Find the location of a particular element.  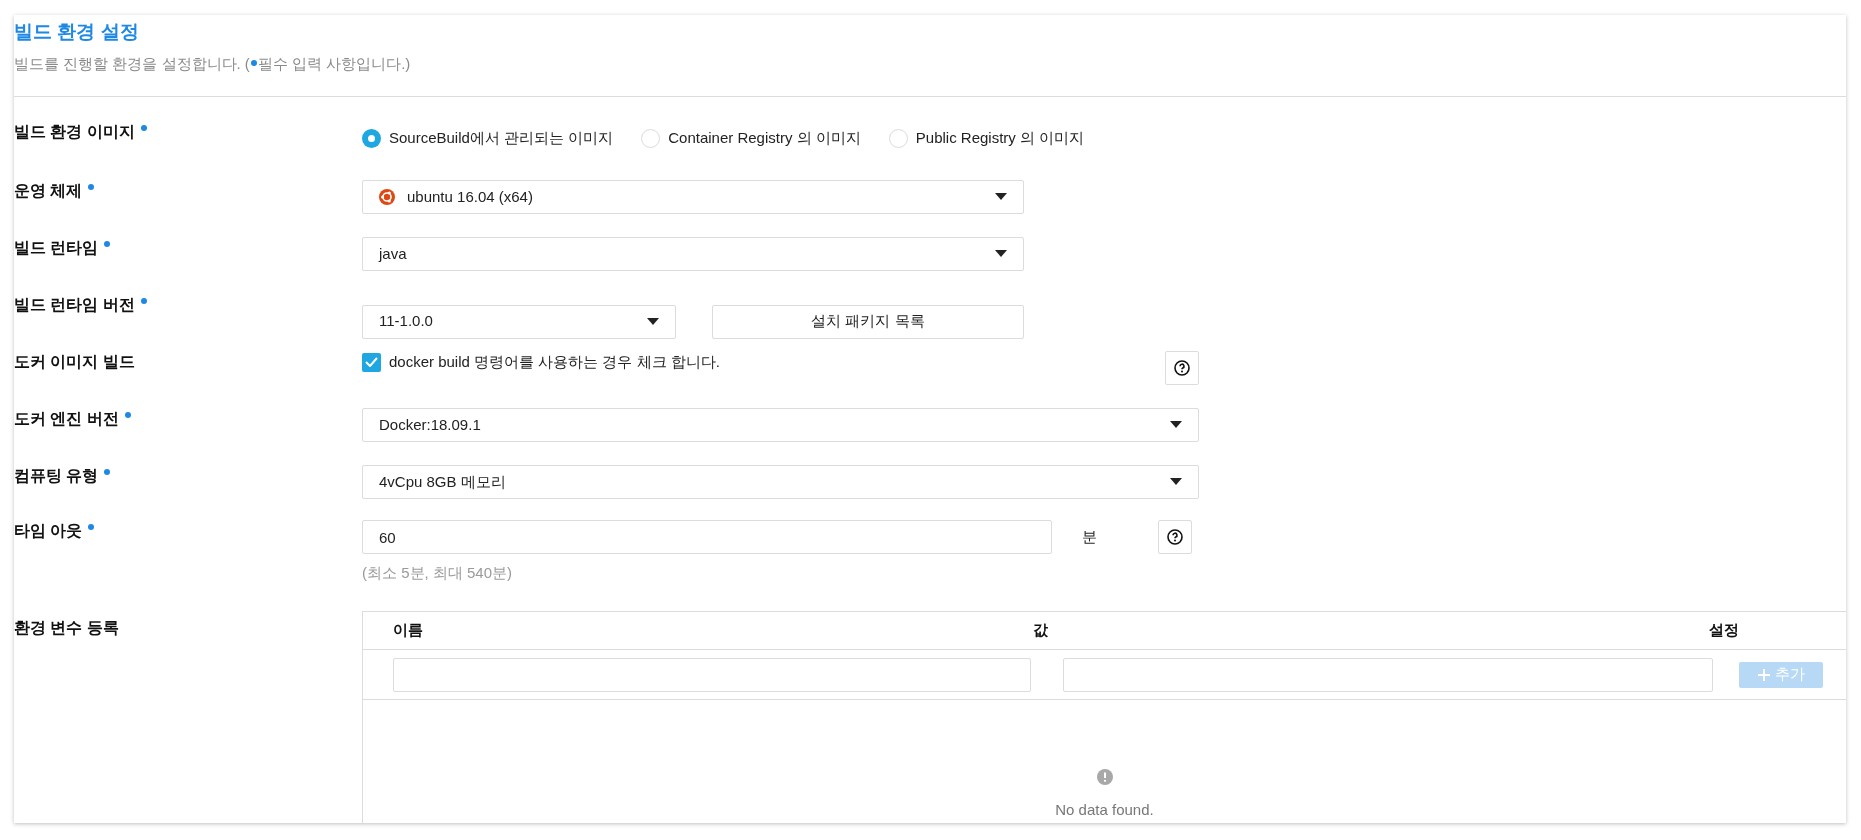

field-label: 환경 변수 등록 is located at coordinates (66, 628).